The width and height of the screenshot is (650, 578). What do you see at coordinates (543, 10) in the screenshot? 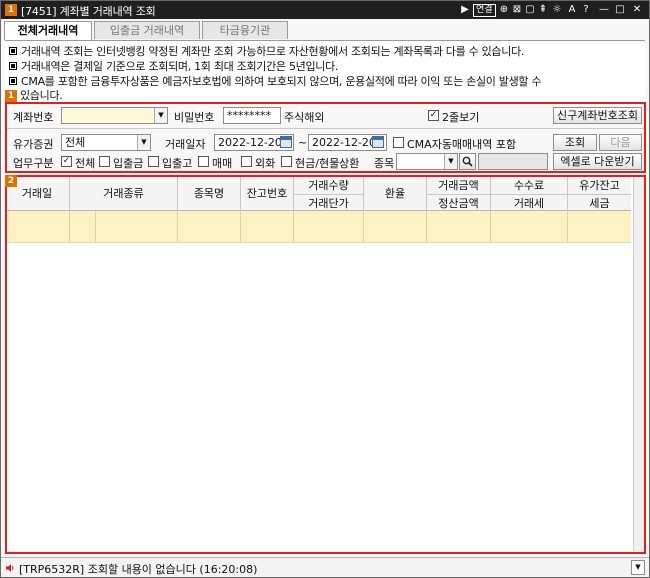
I see `pin-icon: ⇞` at bounding box center [543, 10].